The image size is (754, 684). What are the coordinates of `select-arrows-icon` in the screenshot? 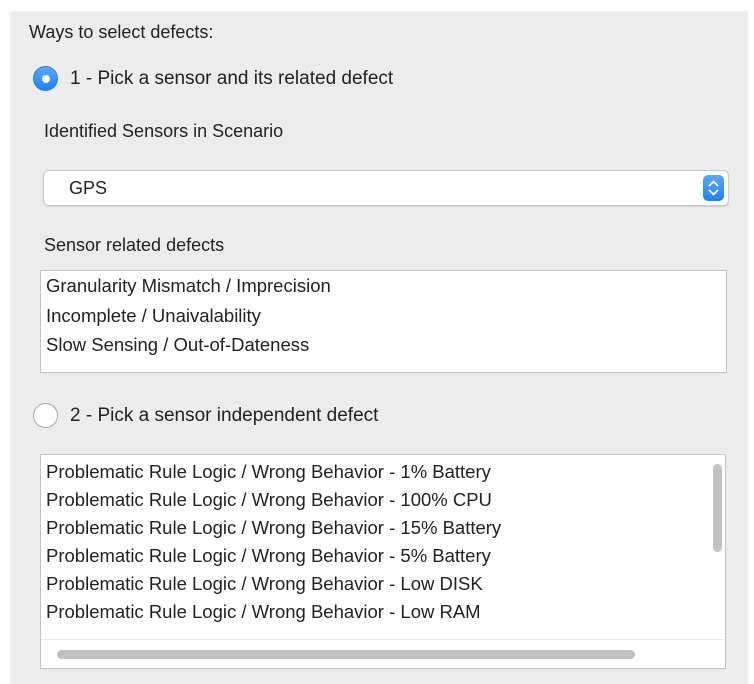 It's located at (713, 188).